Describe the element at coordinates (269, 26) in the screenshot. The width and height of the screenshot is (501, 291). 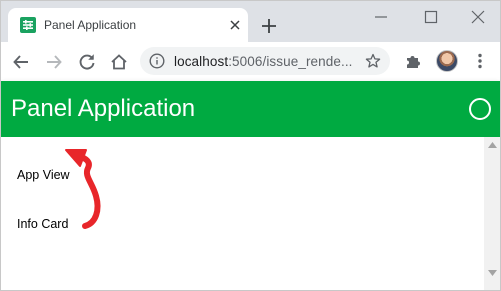
I see `new-tab-icon` at that location.